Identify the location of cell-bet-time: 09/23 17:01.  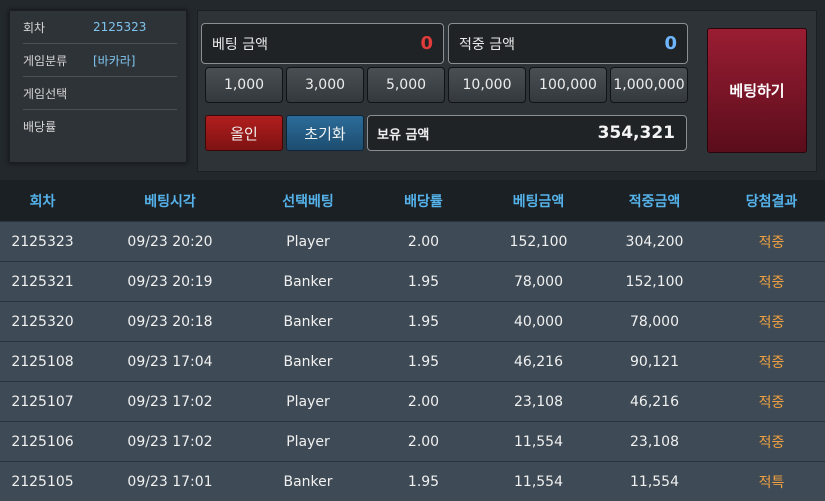
(170, 481).